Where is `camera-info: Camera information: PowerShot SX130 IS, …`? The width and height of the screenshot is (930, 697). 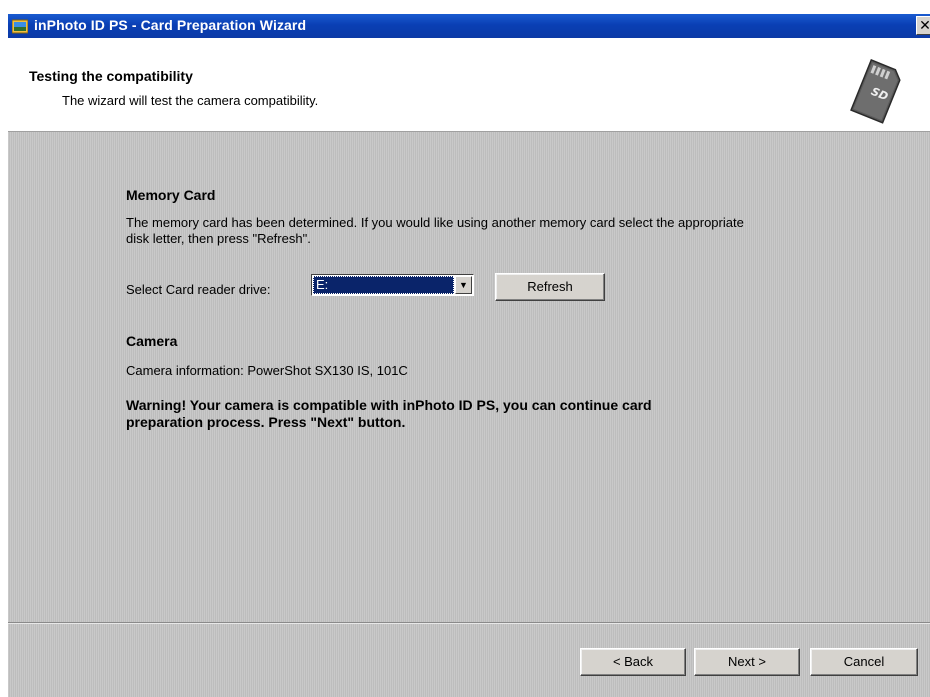
camera-info: Camera information: PowerShot SX130 IS, … is located at coordinates (267, 370).